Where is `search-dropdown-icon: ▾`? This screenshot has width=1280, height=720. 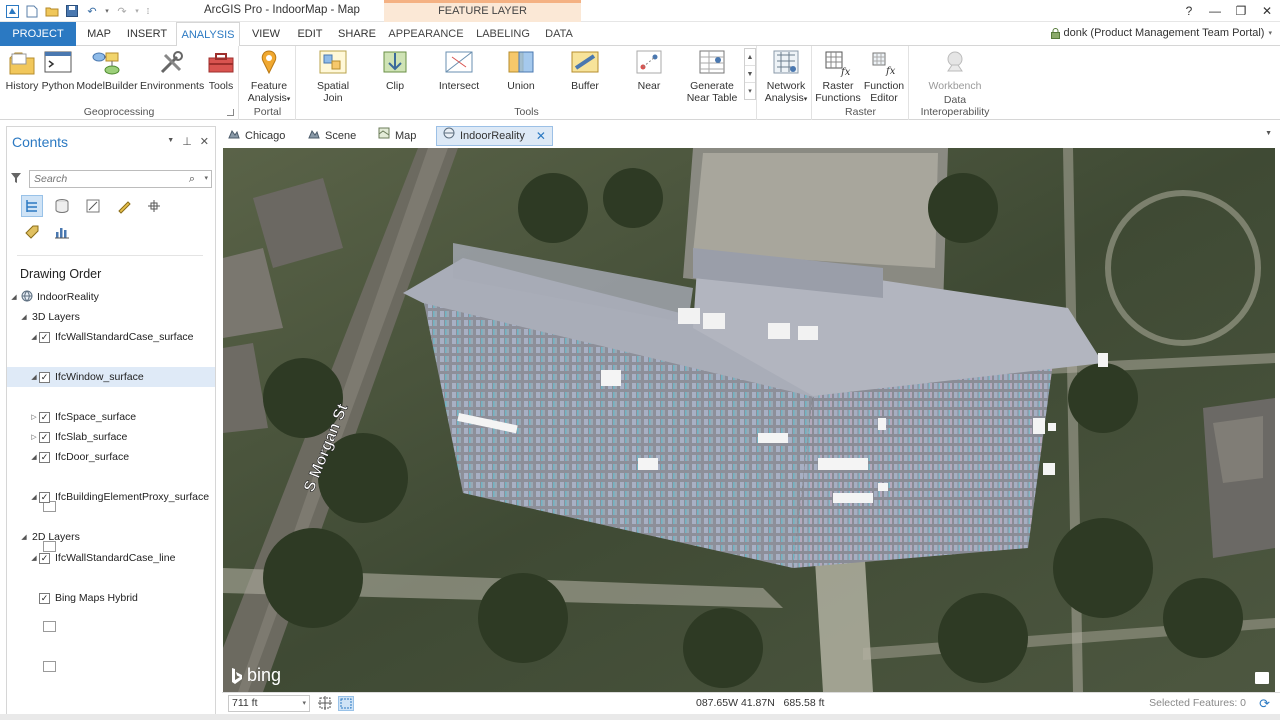
search-dropdown-icon: ▾ is located at coordinates (206, 178).